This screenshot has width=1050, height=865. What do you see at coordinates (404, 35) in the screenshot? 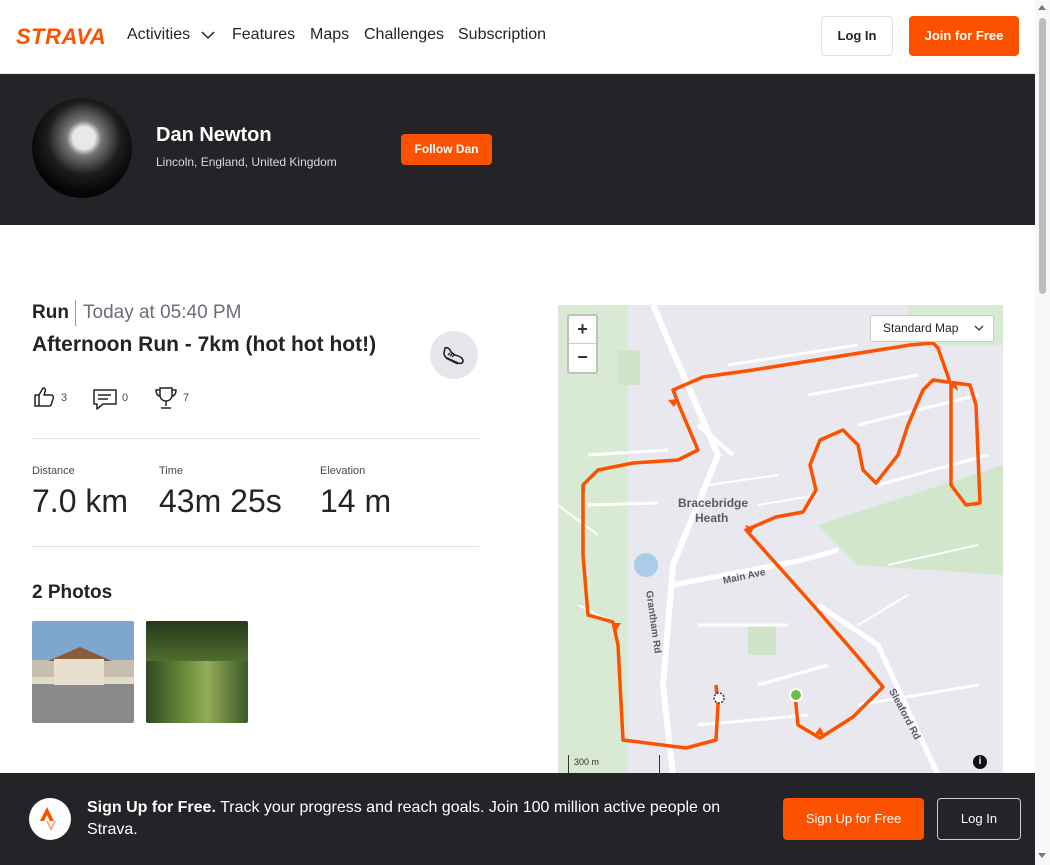
I see `nav-challenges: Challenges` at bounding box center [404, 35].